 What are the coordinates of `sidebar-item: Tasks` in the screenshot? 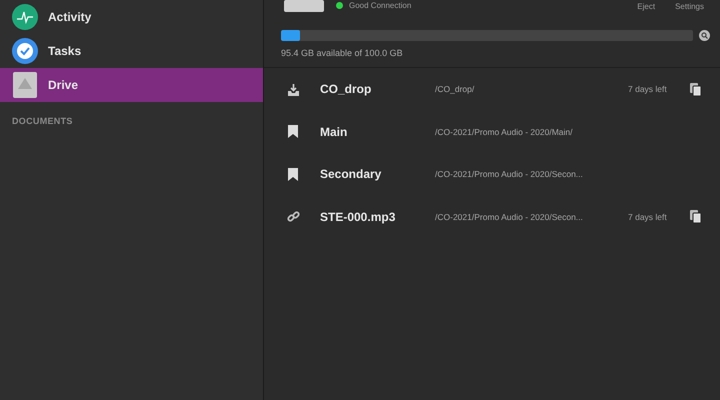 It's located at (131, 51).